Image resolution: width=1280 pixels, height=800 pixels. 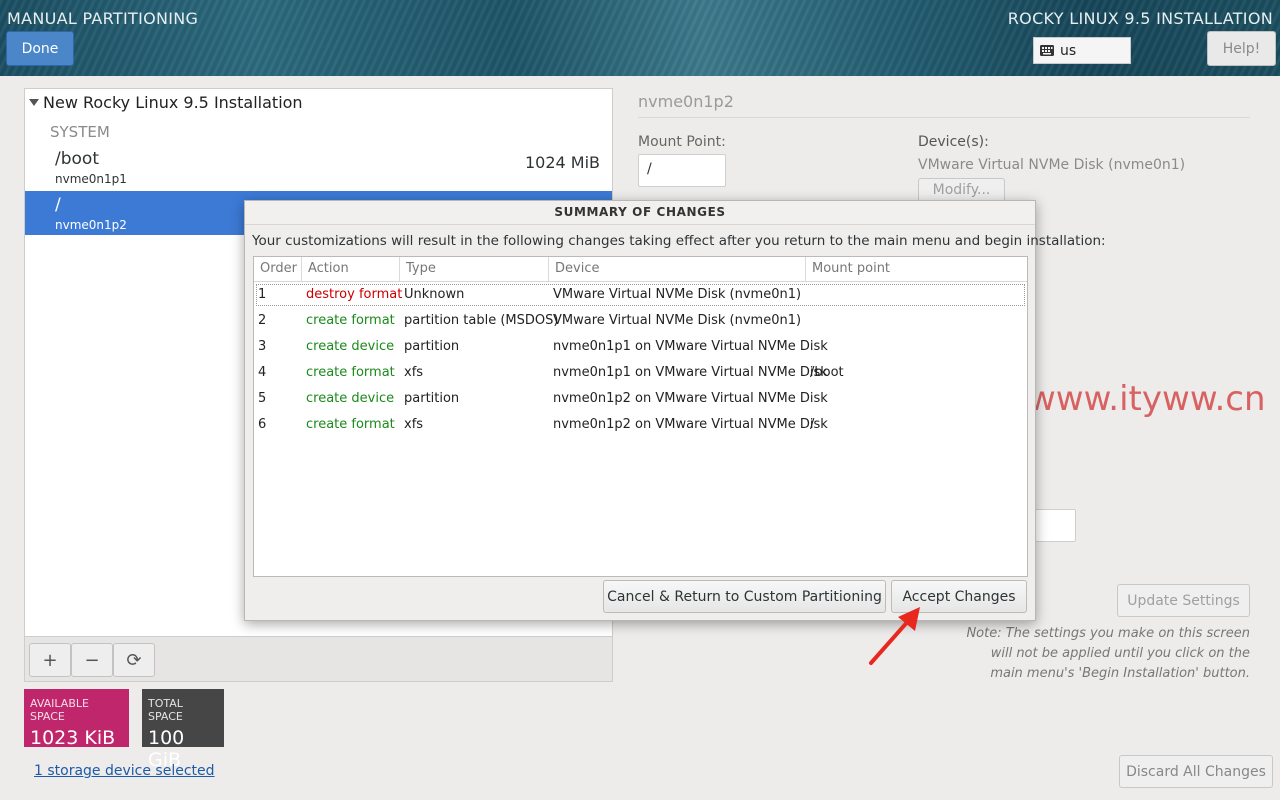 I want to click on total-space-box: TOTAL SPACE 100 GiB, so click(x=183, y=730).